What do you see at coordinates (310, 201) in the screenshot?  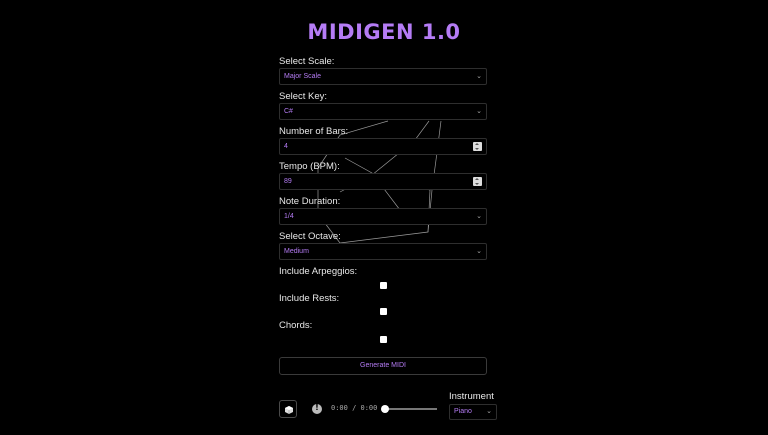 I see `duration-label: Note Duration:` at bounding box center [310, 201].